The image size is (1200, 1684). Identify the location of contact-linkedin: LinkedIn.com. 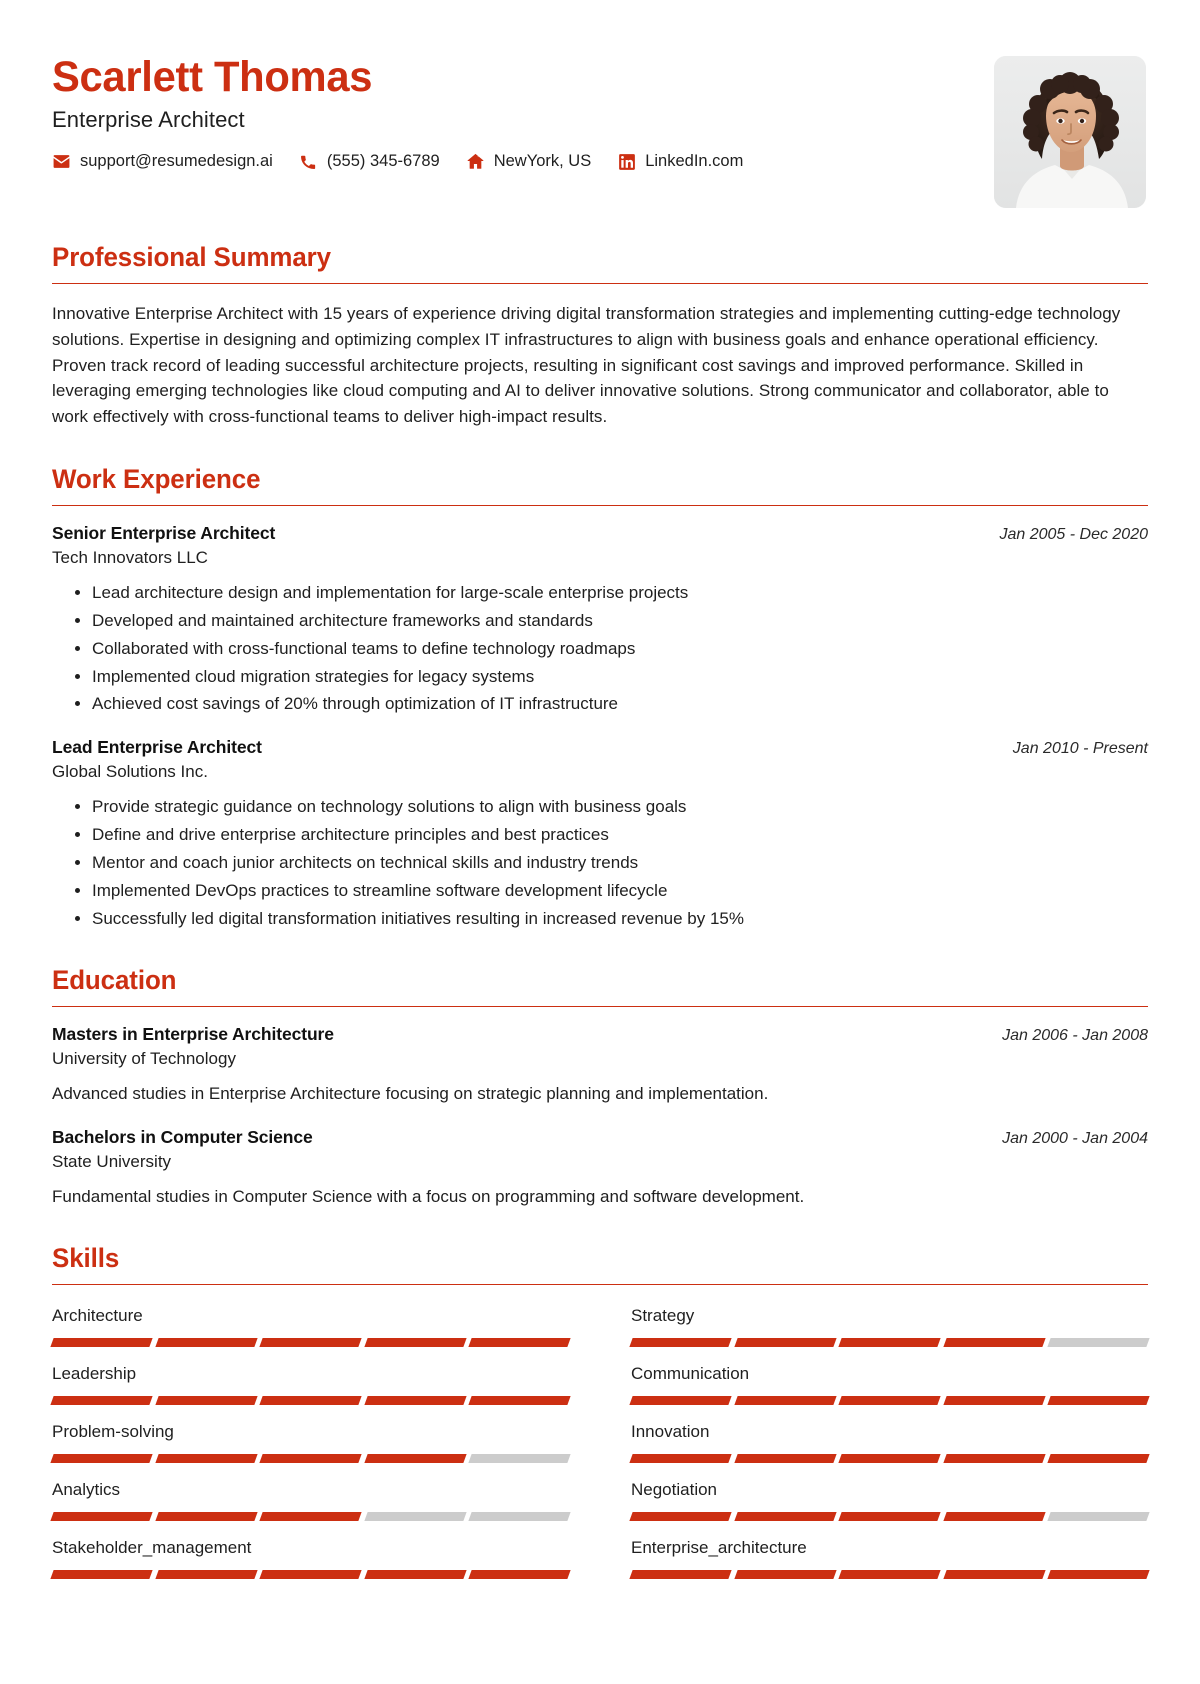
(680, 161).